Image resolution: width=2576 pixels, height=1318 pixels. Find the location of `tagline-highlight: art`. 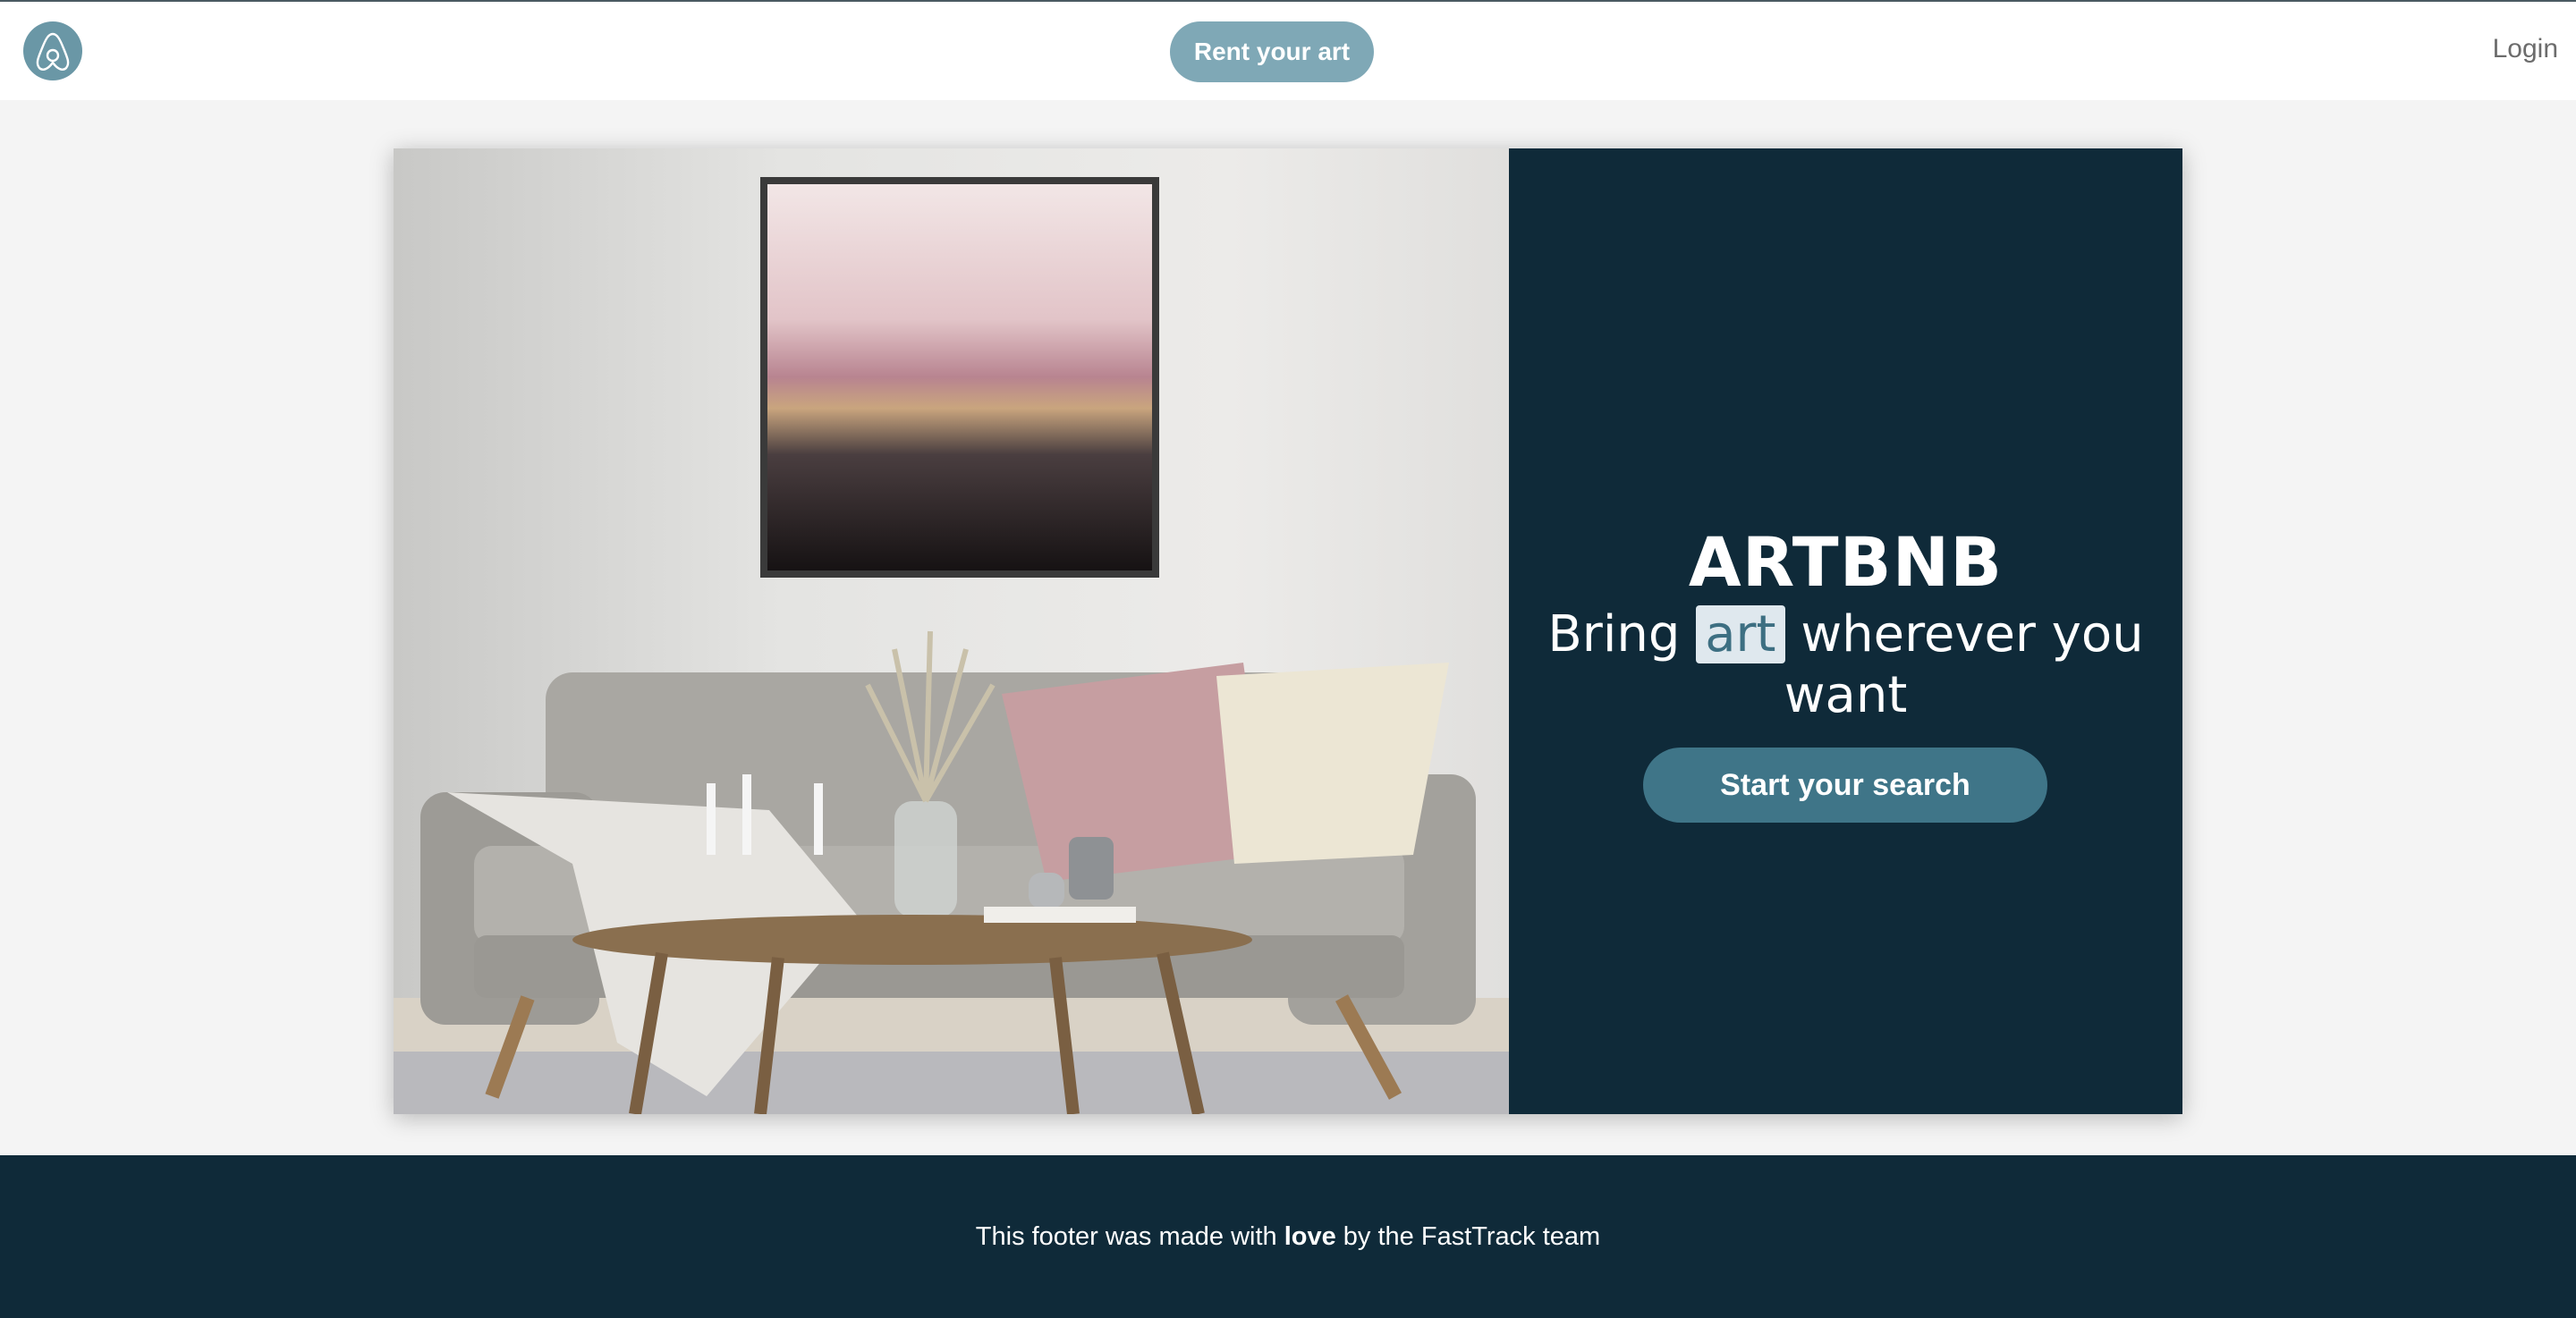

tagline-highlight: art is located at coordinates (1740, 634).